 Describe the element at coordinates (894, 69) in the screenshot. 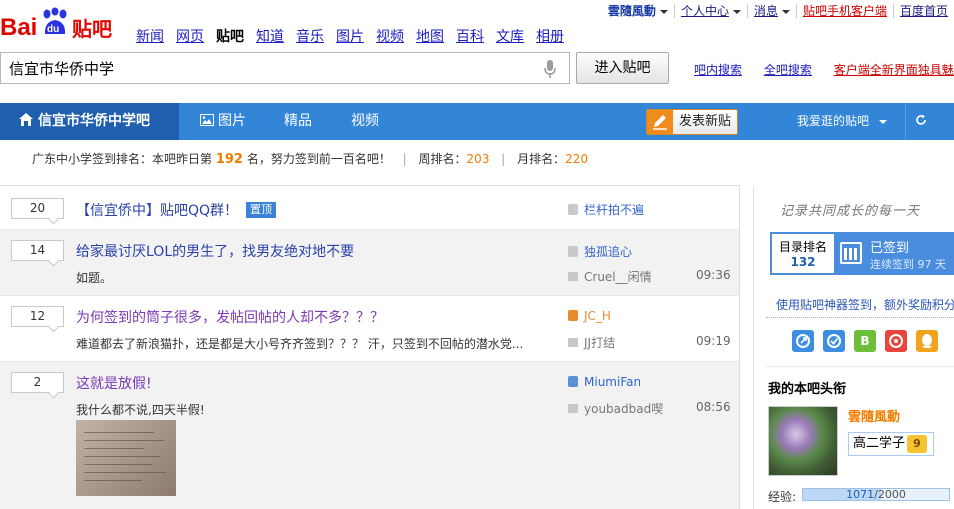

I see `client-promo-link: 客户端全新界面独具魅力` at that location.